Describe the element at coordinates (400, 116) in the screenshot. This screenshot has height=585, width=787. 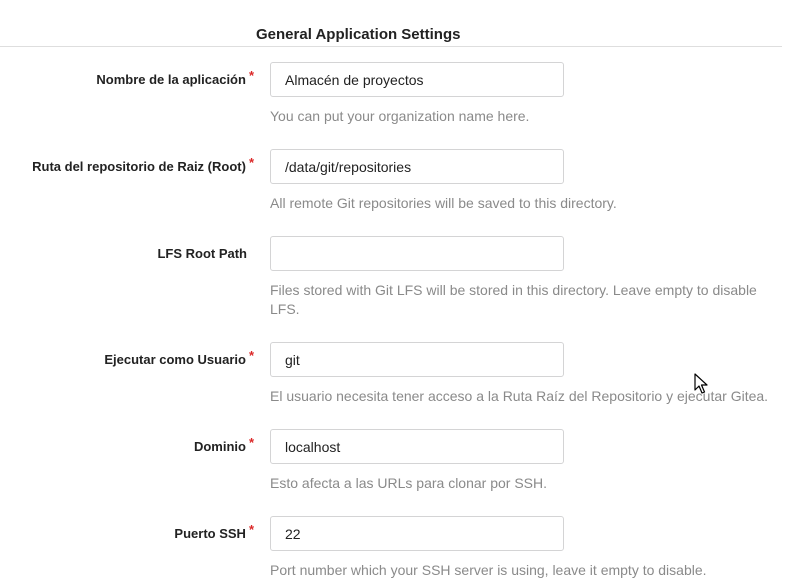
I see `app-name-help: You can put your organization name here.` at that location.